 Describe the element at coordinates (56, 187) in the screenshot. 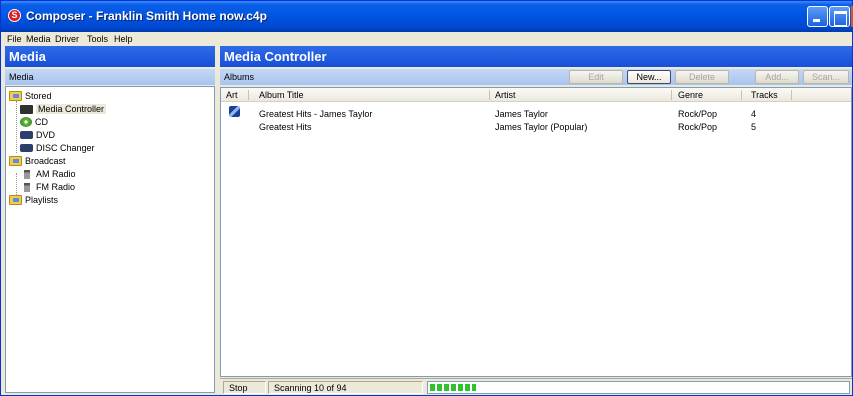

I see `tree-label: FM Radio` at that location.